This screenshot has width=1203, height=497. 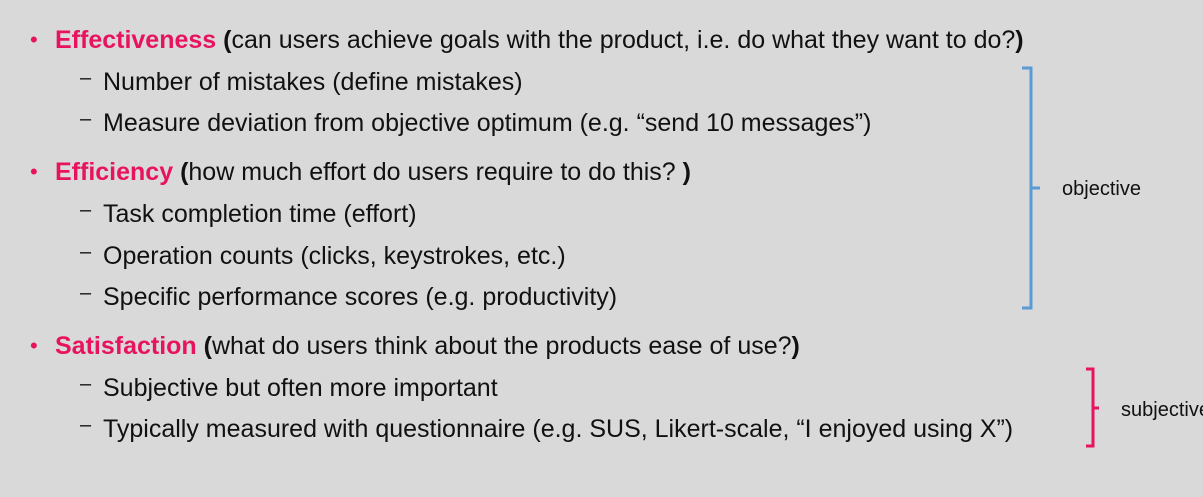 I want to click on subjective-label: subjective, so click(x=1162, y=410).